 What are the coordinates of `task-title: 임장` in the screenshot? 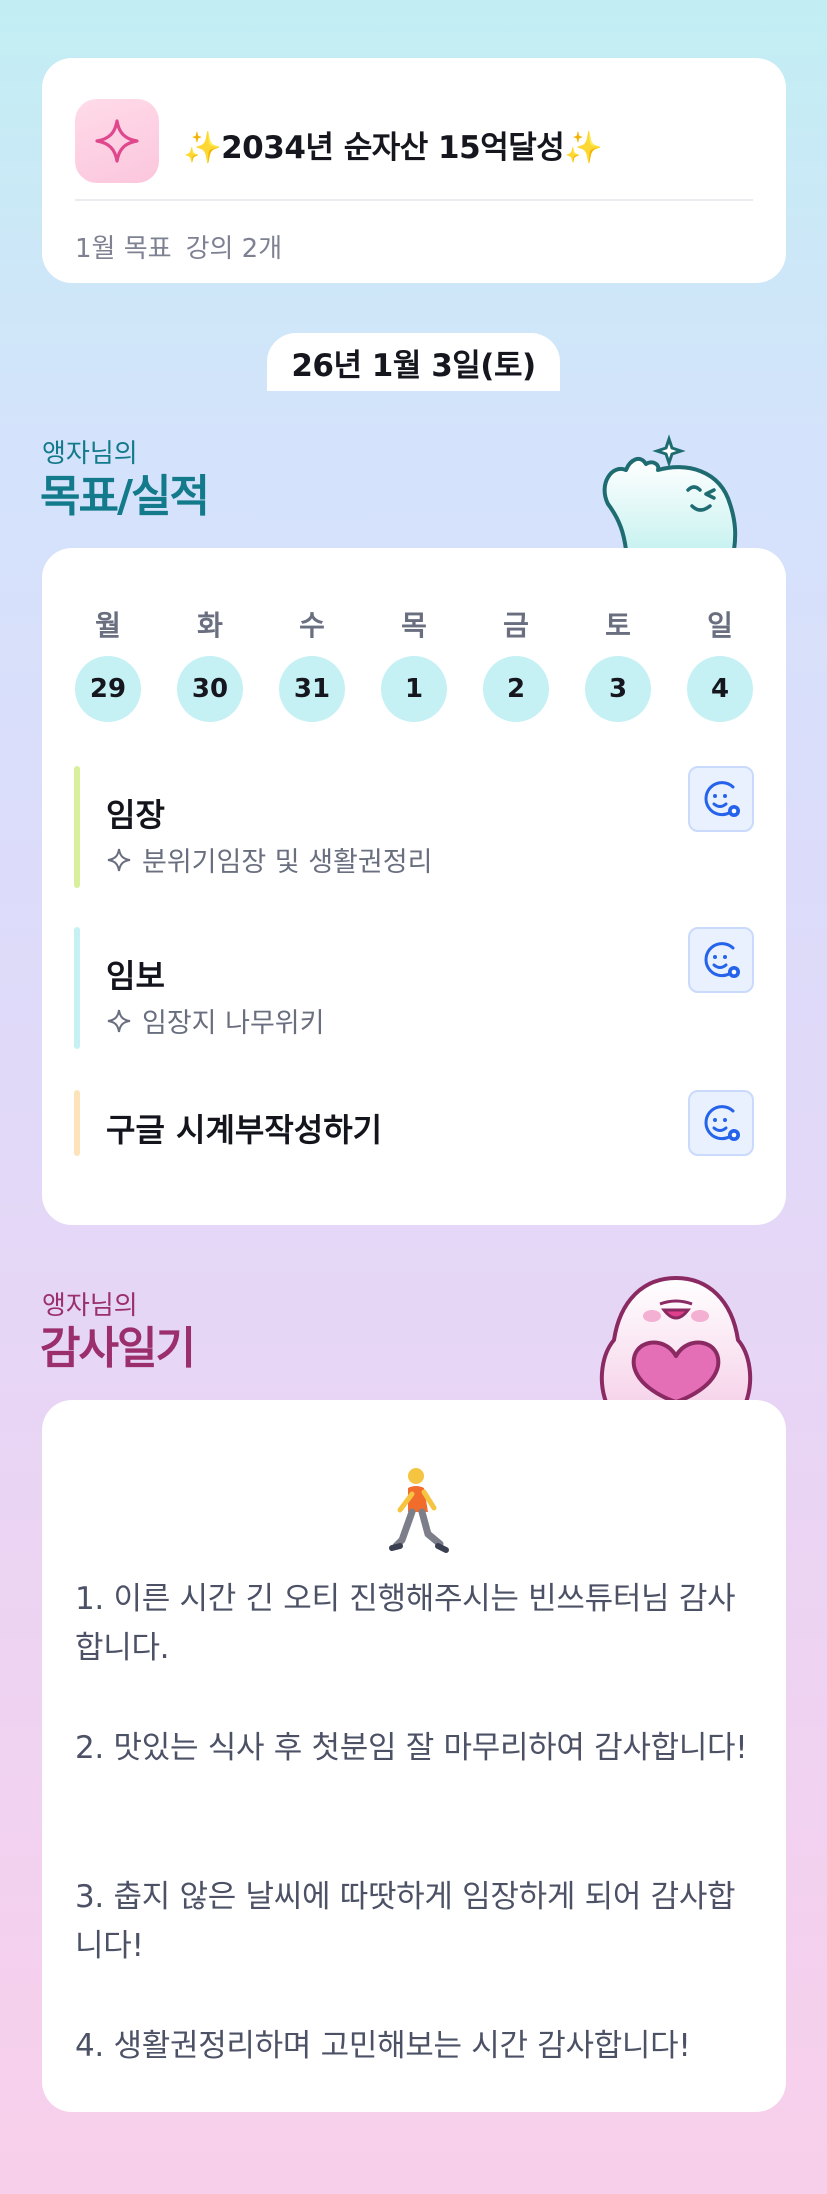 It's located at (135, 815).